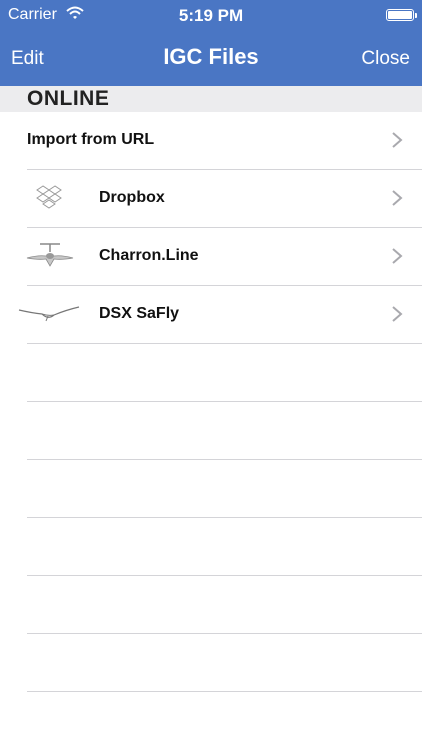 This screenshot has height=750, width=422. What do you see at coordinates (50, 255) in the screenshot?
I see `glider-icon` at bounding box center [50, 255].